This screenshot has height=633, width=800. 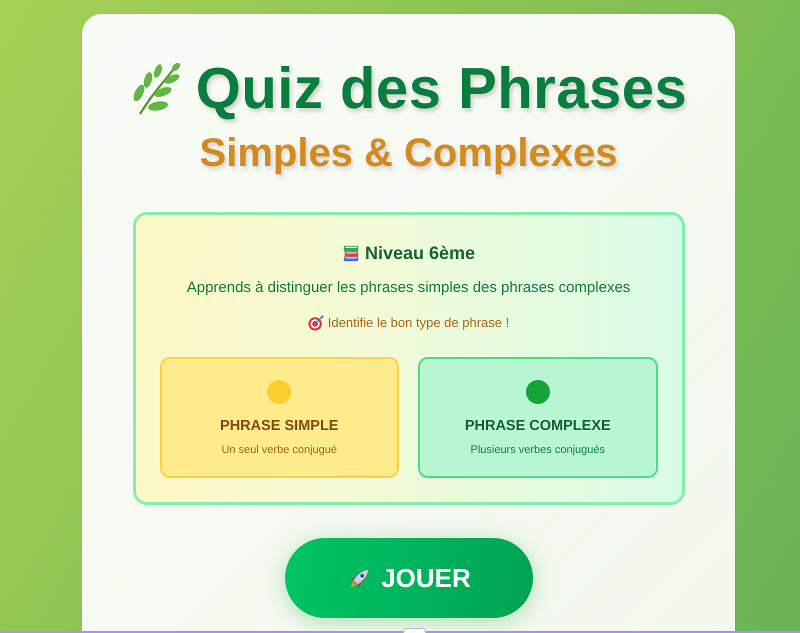 What do you see at coordinates (537, 426) in the screenshot?
I see `card-title: PHRASE COMPLEXE` at bounding box center [537, 426].